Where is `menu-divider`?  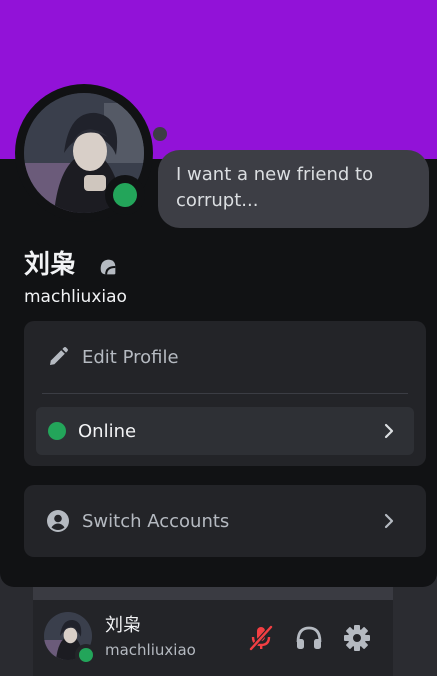
menu-divider is located at coordinates (225, 393).